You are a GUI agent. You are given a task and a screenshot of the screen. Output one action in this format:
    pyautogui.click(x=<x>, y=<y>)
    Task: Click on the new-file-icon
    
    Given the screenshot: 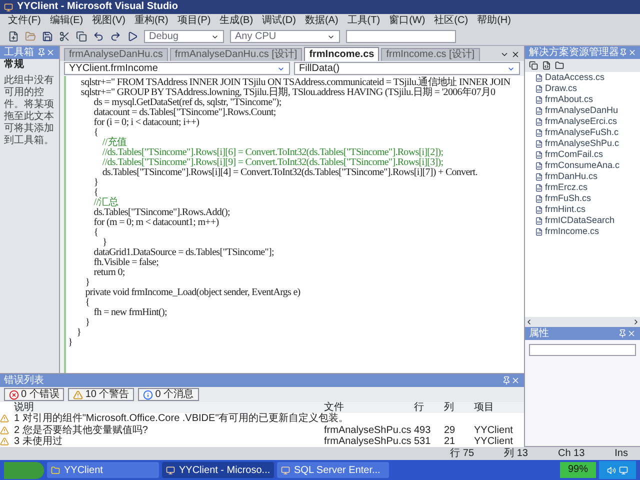 What is the action you would take?
    pyautogui.click(x=13, y=36)
    